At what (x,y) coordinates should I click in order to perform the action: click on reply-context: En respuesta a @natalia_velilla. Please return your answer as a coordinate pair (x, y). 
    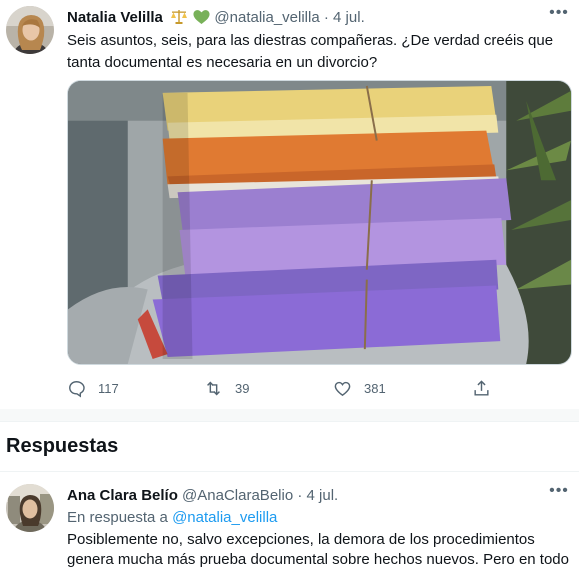
    Looking at the image, I should click on (172, 518).